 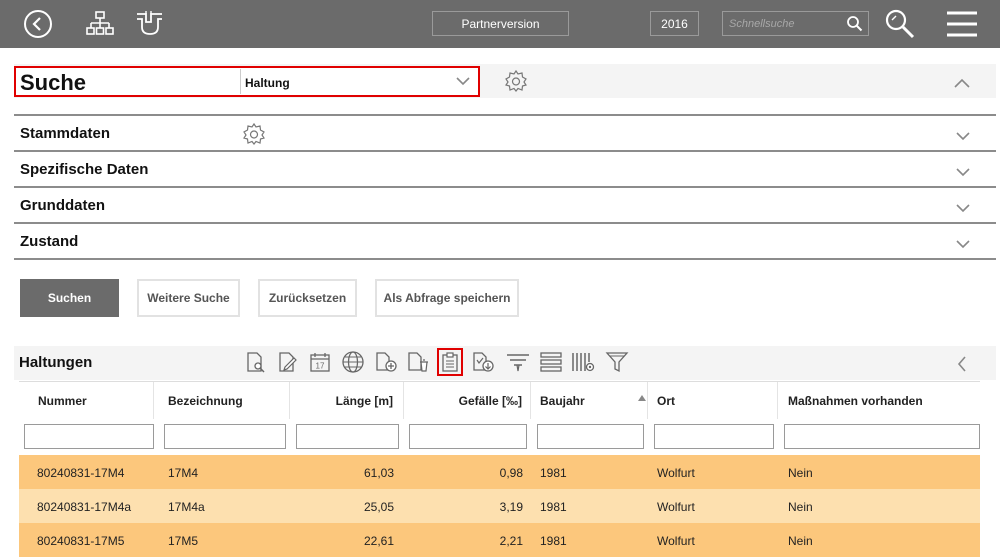 What do you see at coordinates (84, 507) in the screenshot?
I see `cell-nummer: 80240831-17M4a` at bounding box center [84, 507].